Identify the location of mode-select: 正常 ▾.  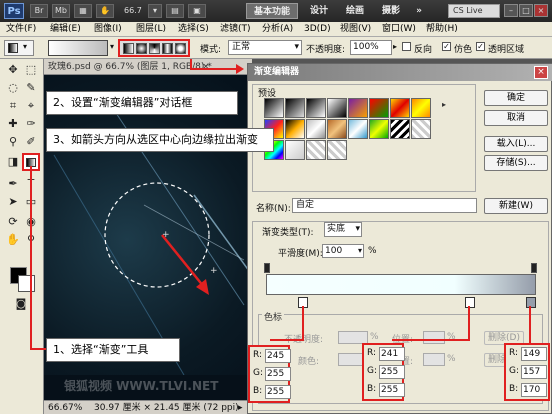
(265, 47).